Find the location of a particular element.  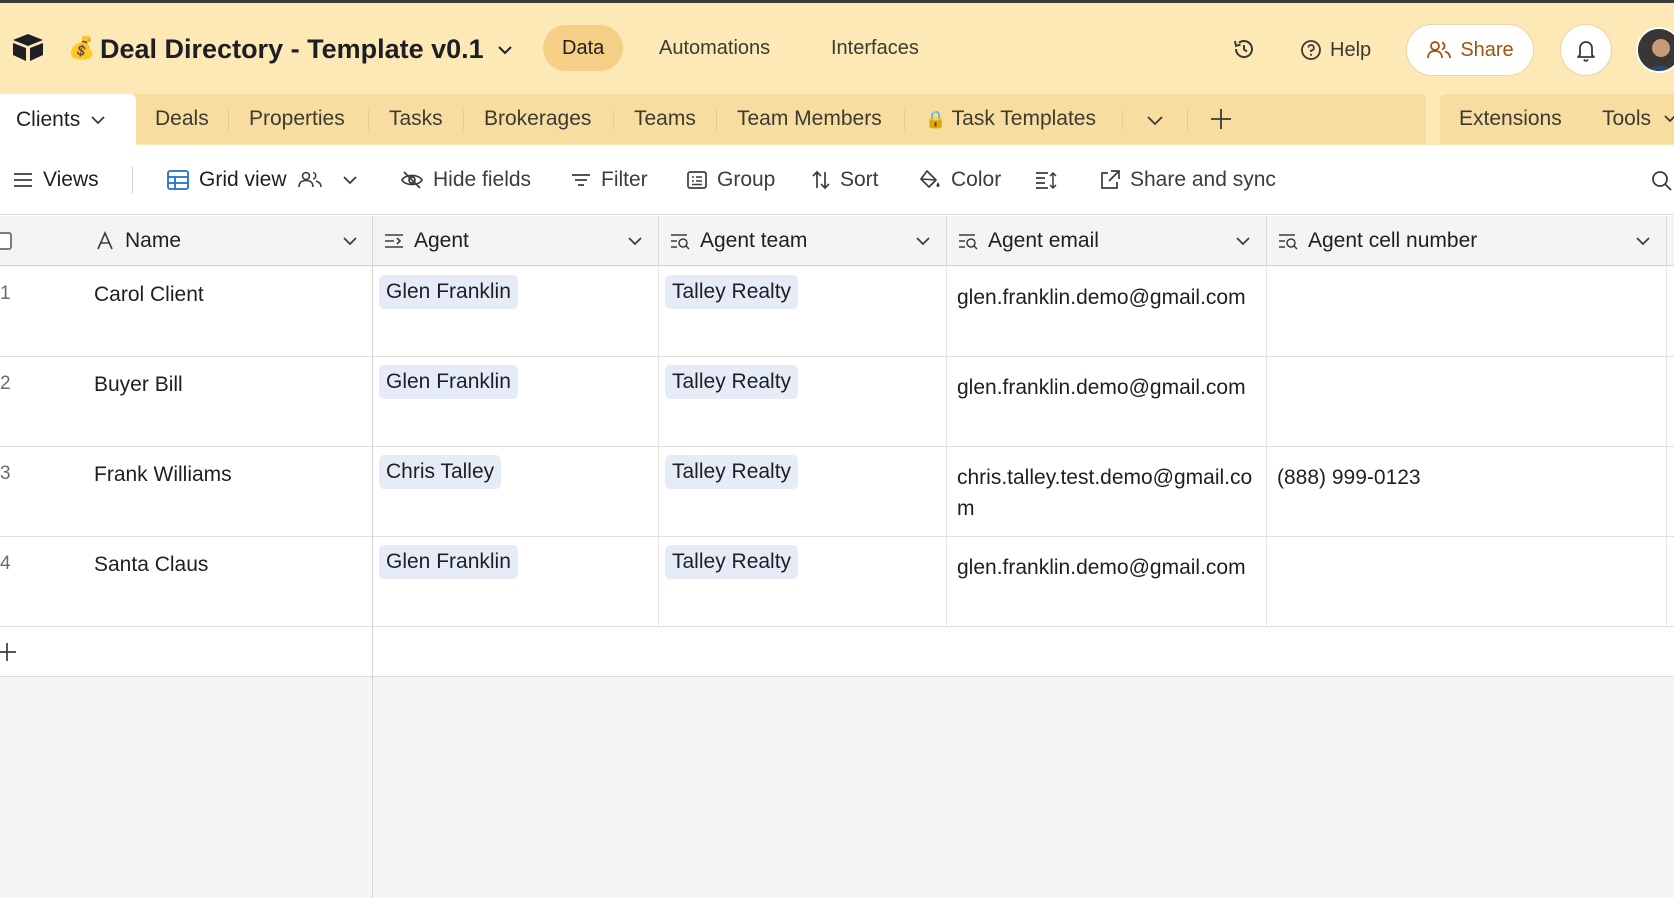

plus-icon is located at coordinates (9, 652).